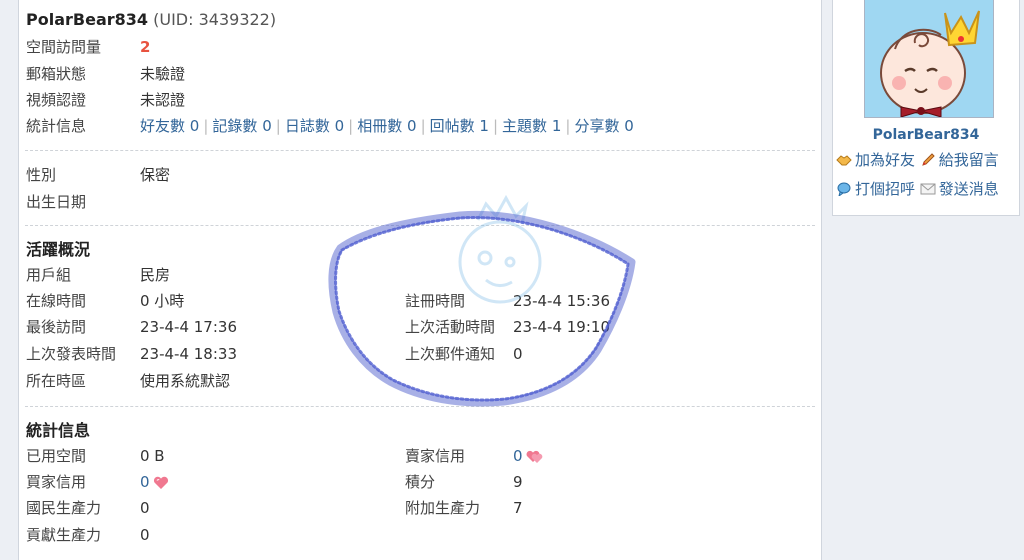 The height and width of the screenshot is (560, 1024). Describe the element at coordinates (56, 327) in the screenshot. I see `last-visit-label: 最後訪問` at that location.